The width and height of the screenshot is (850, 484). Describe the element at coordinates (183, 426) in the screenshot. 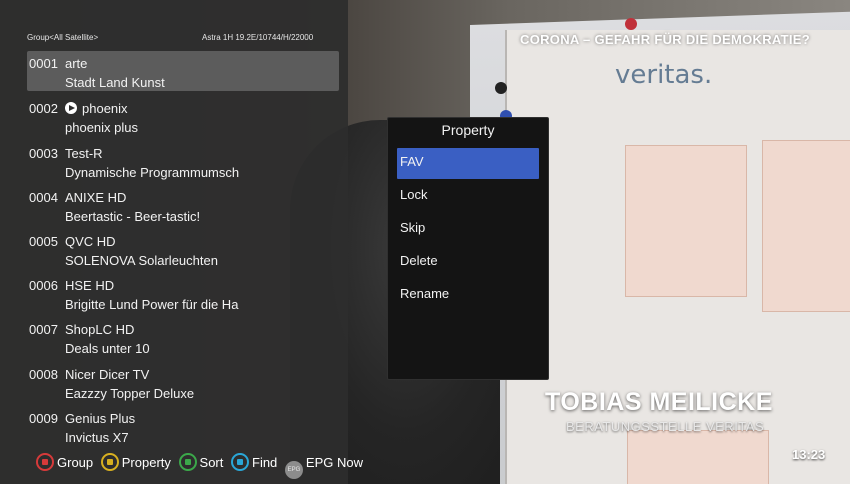

I see `channel-row: 0009 Genius Plus Invictus X7` at that location.